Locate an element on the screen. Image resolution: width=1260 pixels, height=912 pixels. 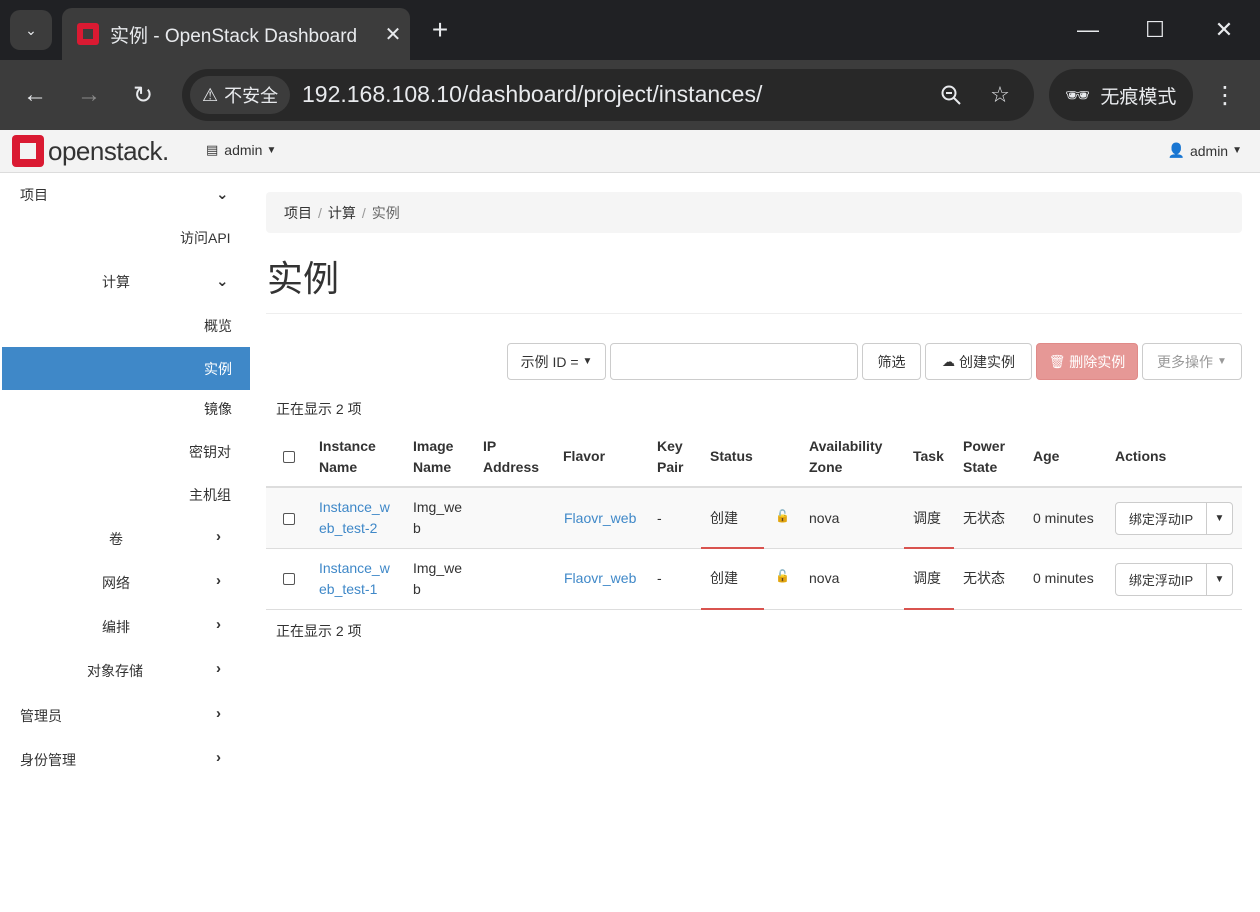
sidebar-item-volumes: 卷 is located at coordinates (116, 539).